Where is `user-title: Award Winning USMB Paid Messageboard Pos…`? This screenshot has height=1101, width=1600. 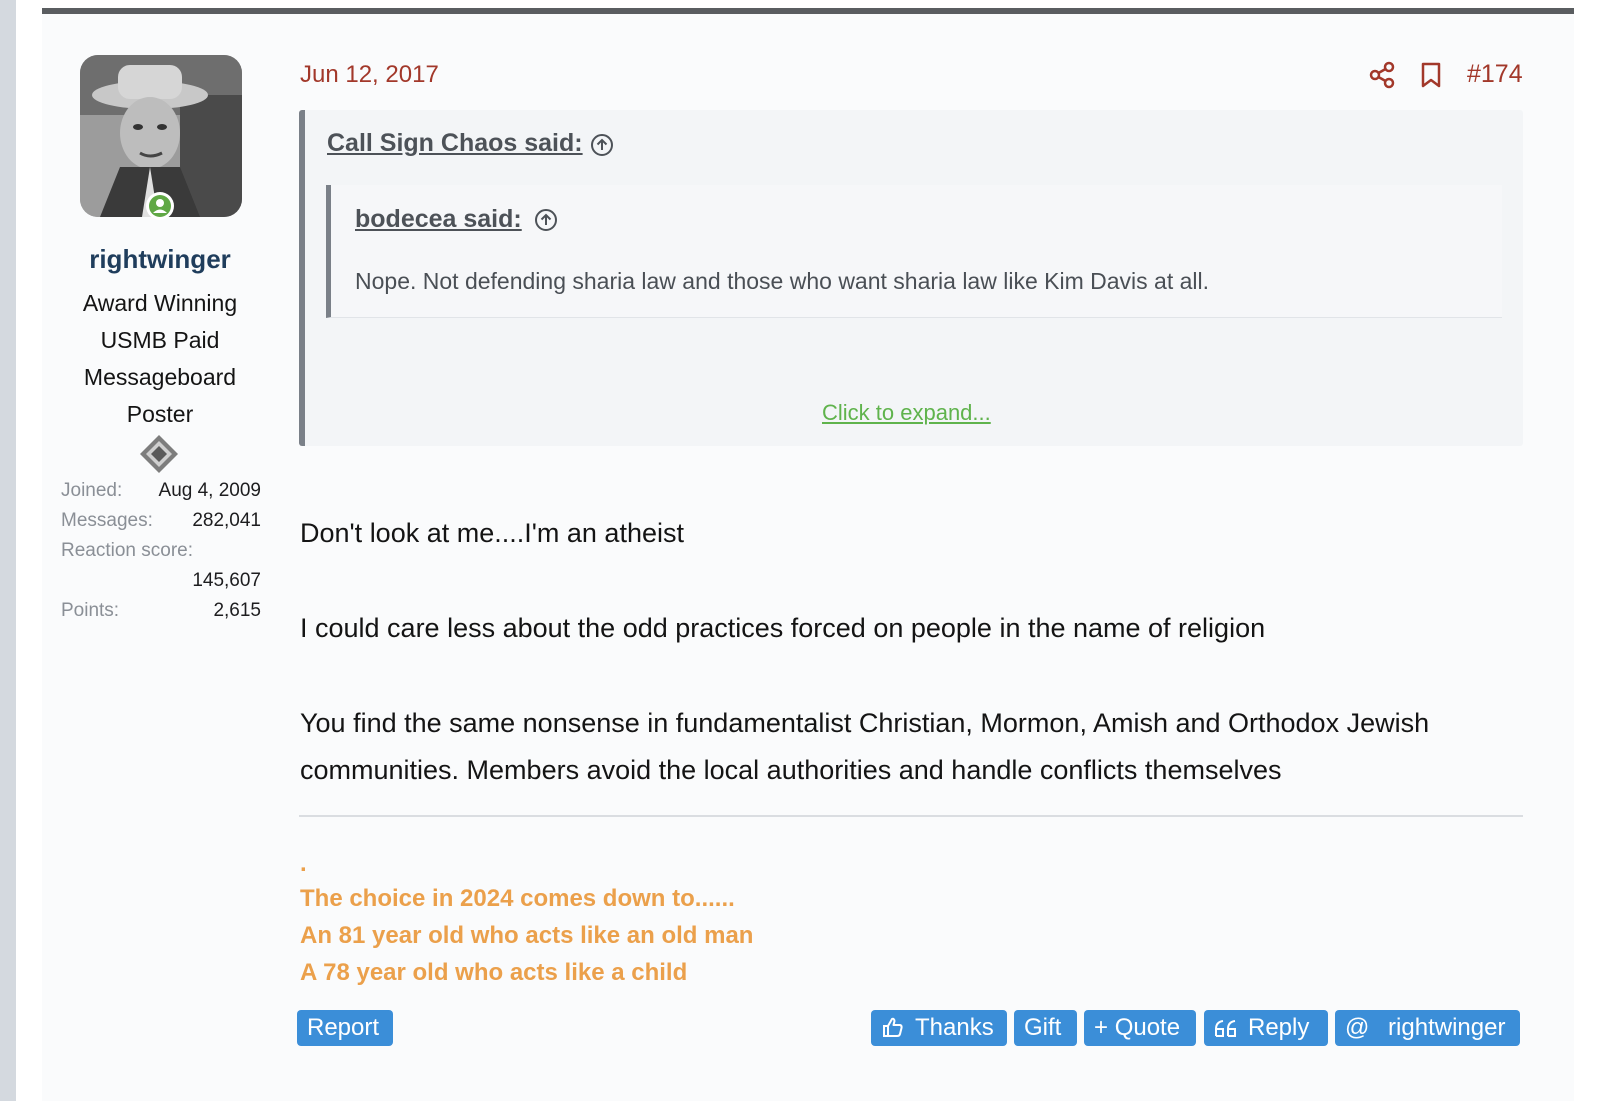
user-title: Award Winning USMB Paid Messageboard Pos… is located at coordinates (160, 358).